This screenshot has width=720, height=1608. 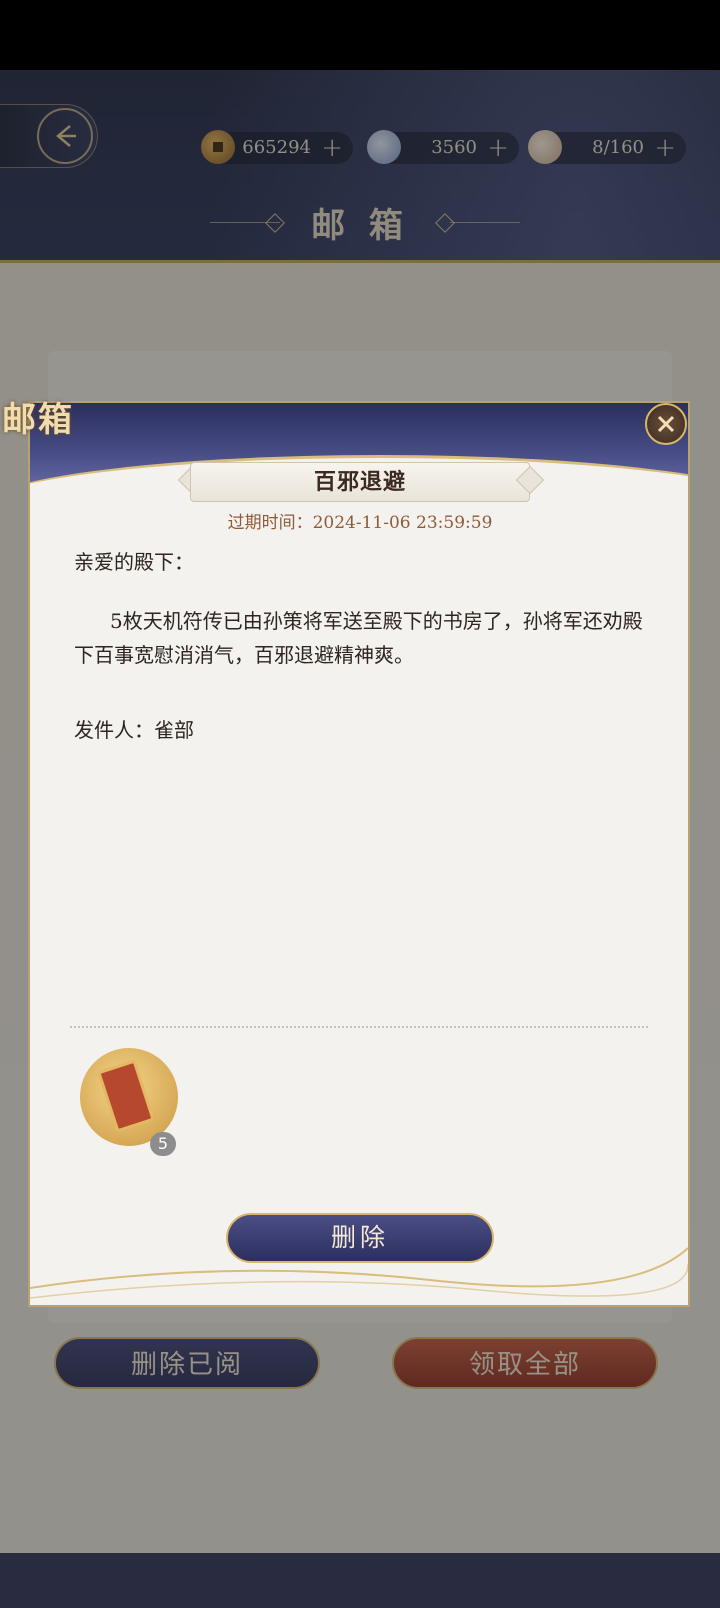 What do you see at coordinates (134, 730) in the screenshot?
I see `mail-sender: 发件人：雀部` at bounding box center [134, 730].